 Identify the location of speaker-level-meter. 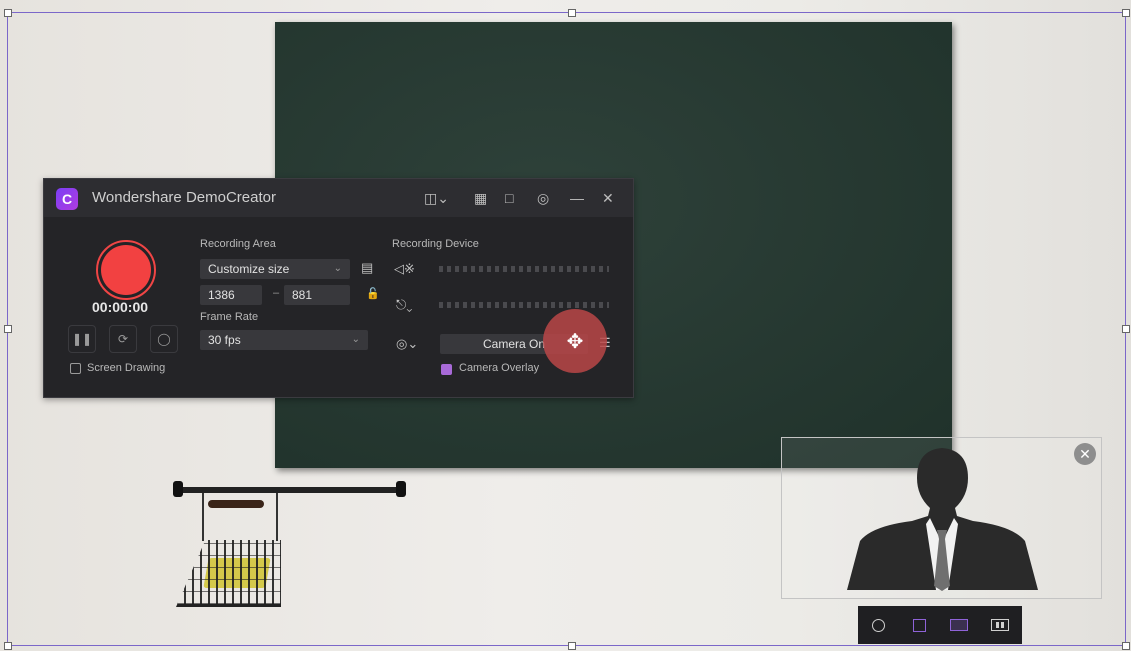
(524, 269).